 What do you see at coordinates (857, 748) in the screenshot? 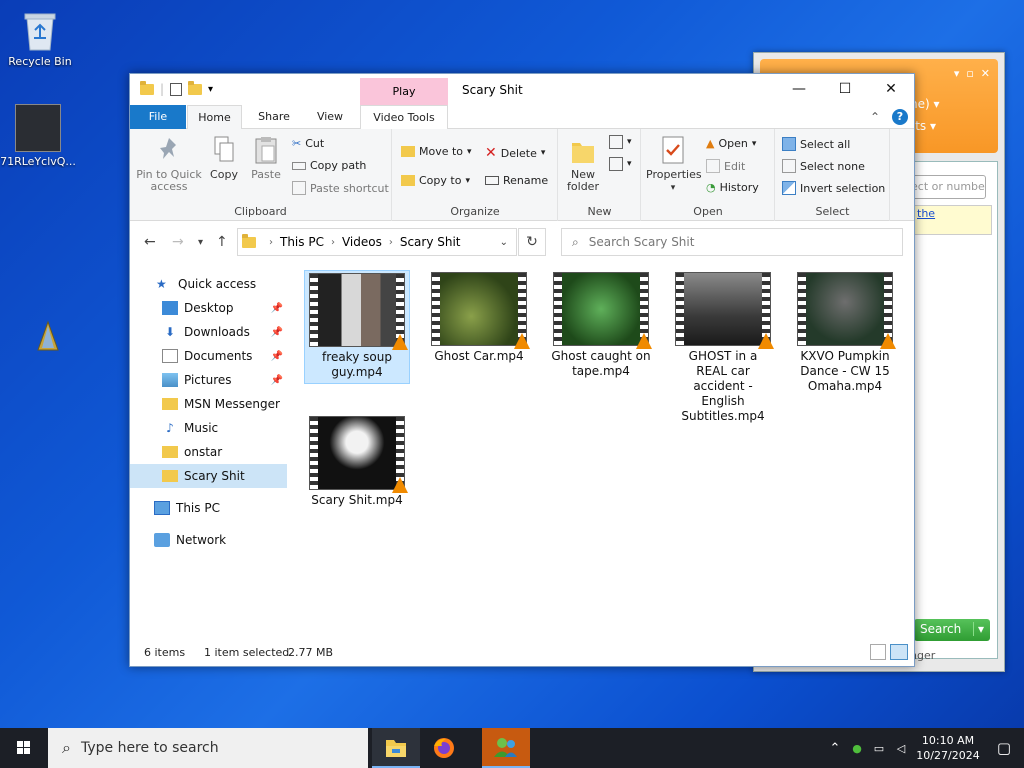
I see `msn-tray-icon: ●` at bounding box center [857, 748].